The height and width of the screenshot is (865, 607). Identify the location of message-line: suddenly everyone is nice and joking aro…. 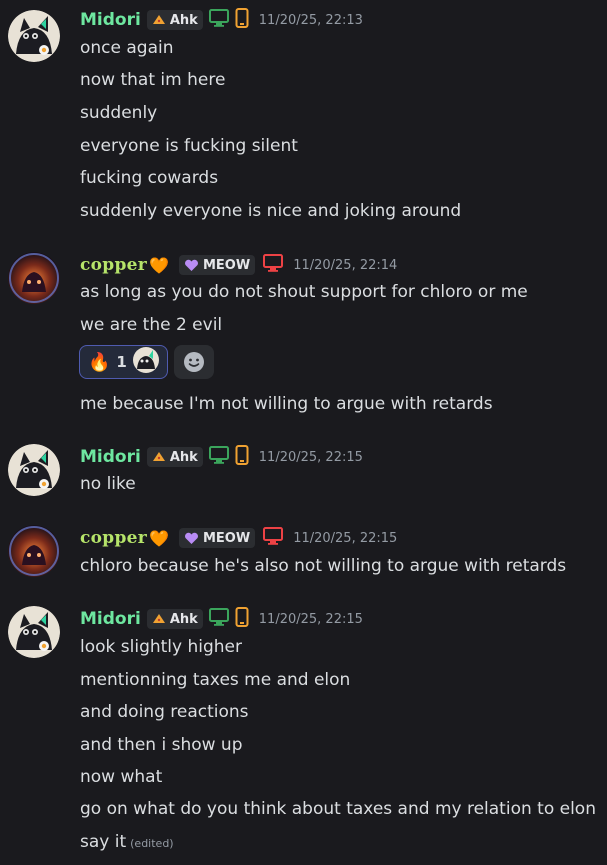
(271, 211).